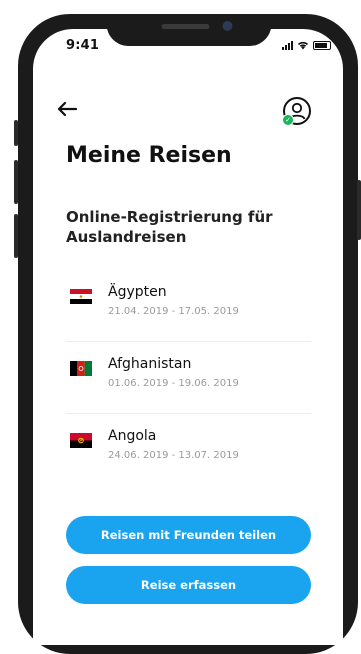  I want to click on status-icons, so click(306, 45).